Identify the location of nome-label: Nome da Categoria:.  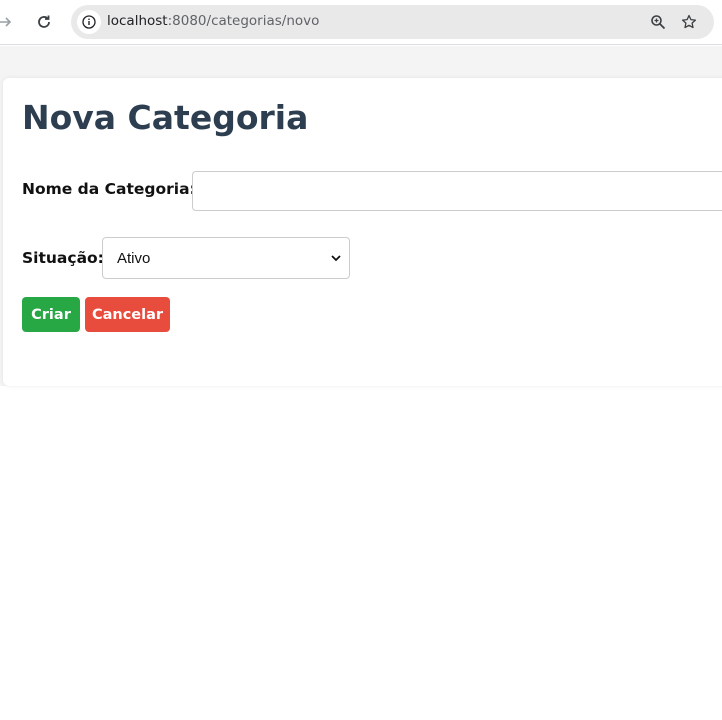
(109, 189).